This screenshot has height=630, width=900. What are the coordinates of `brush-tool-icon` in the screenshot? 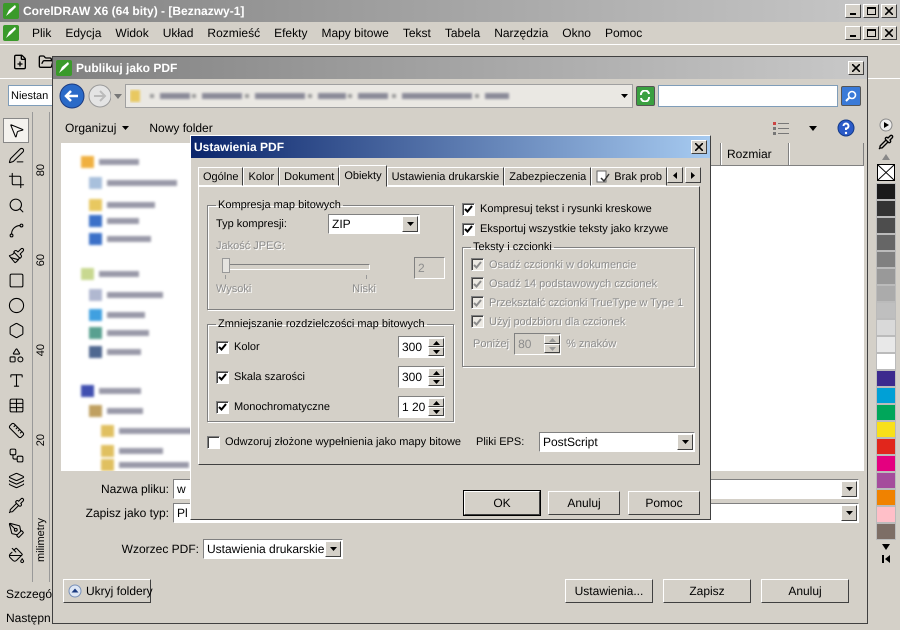 It's located at (16, 255).